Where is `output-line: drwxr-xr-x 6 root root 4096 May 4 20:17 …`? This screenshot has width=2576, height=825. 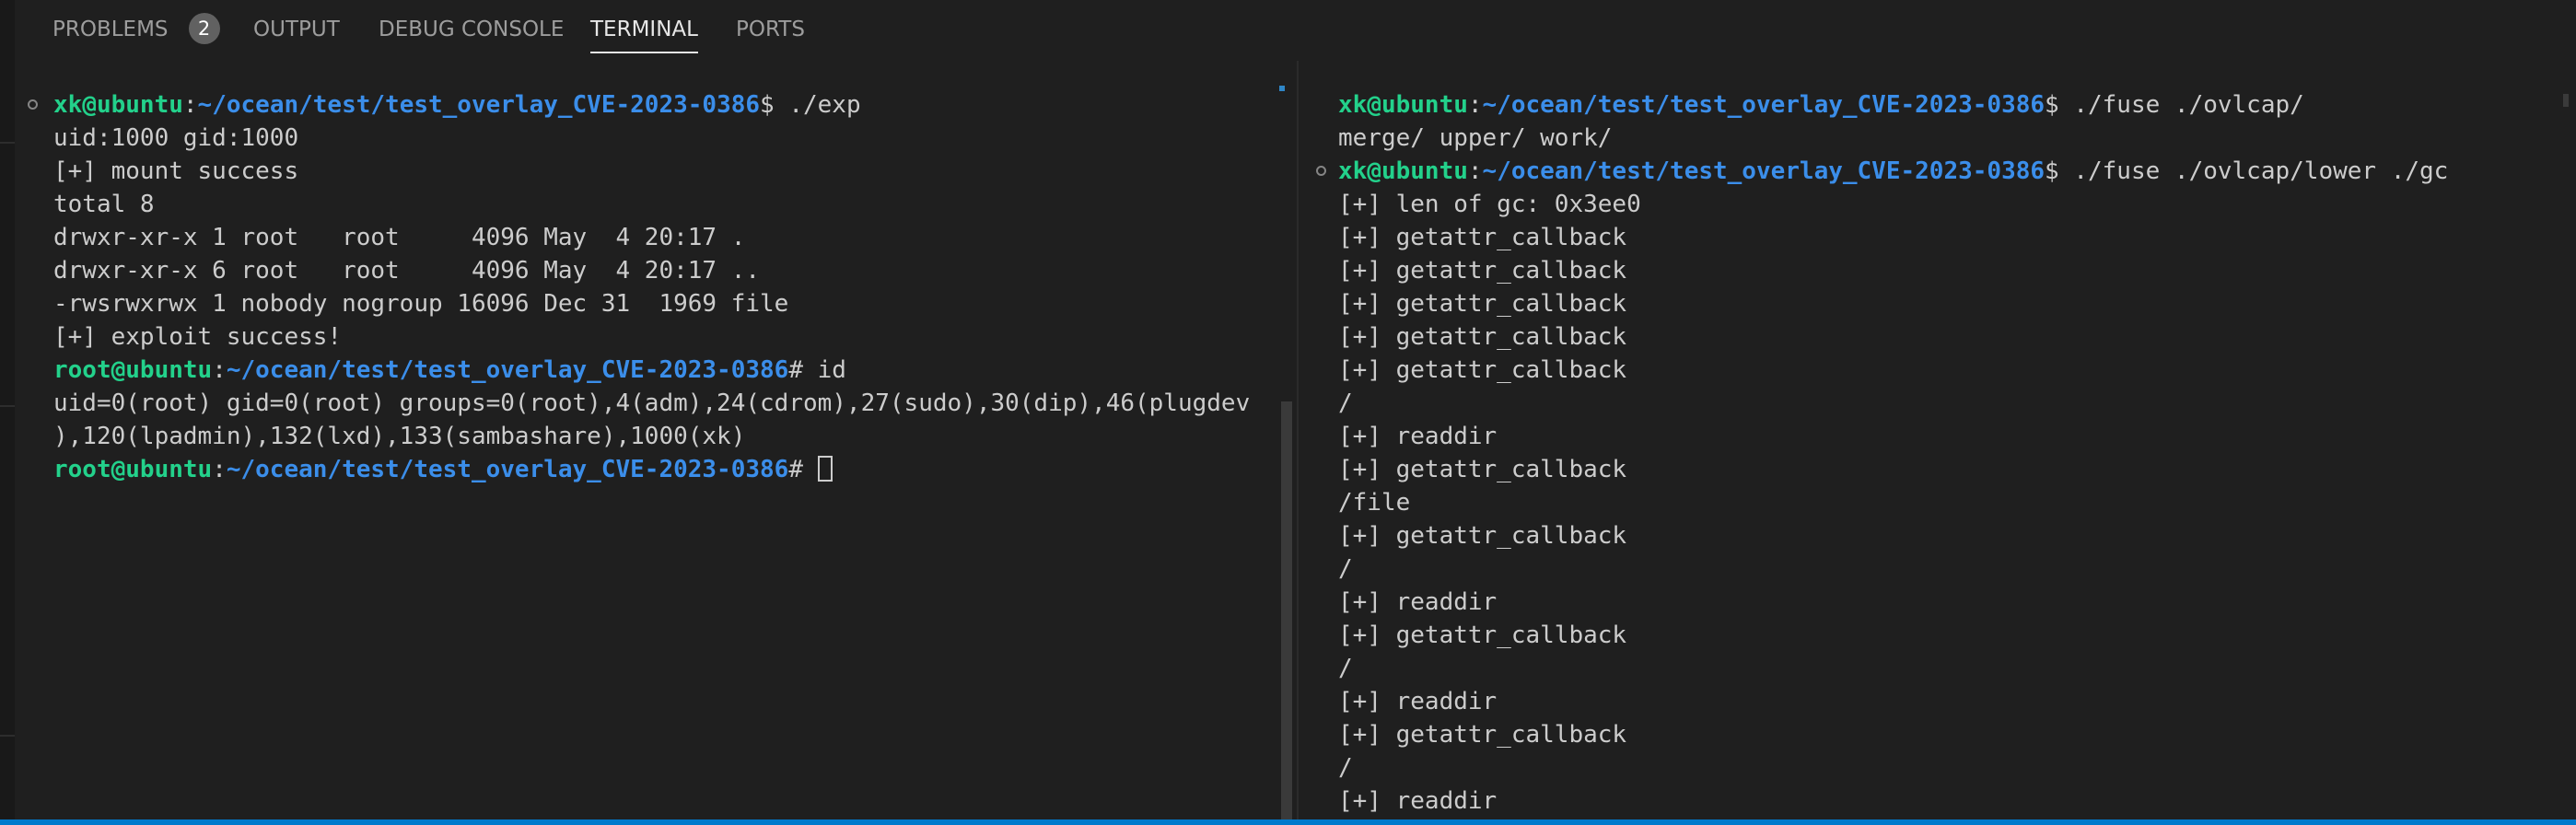 output-line: drwxr-xr-x 6 root root 4096 May 4 20:17 … is located at coordinates (407, 271).